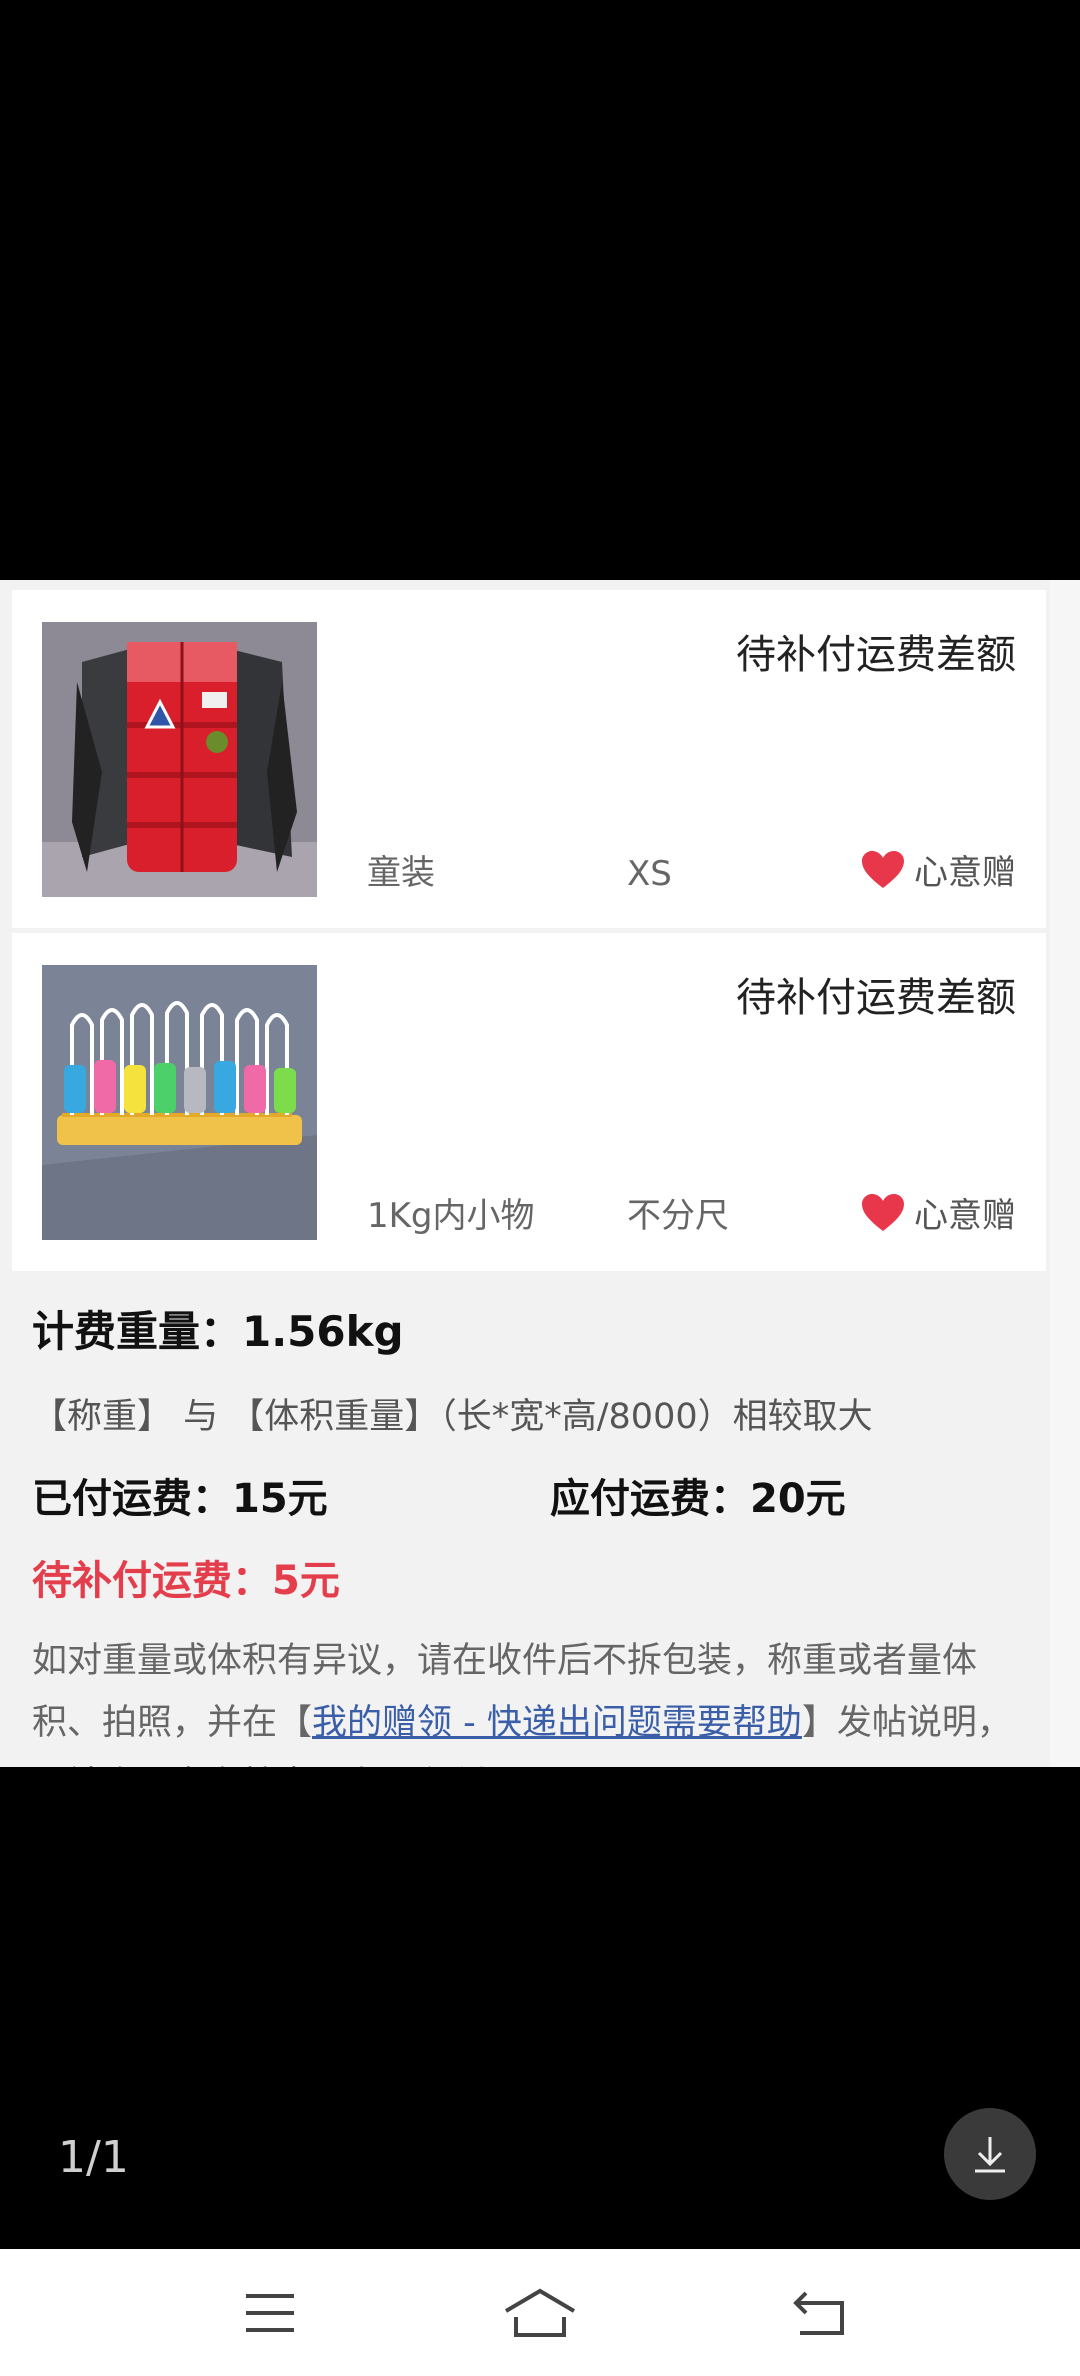 This screenshot has height=2376, width=1080. I want to click on help-link: 我的赠领 - 快递出问题需要帮助, so click(557, 1723).